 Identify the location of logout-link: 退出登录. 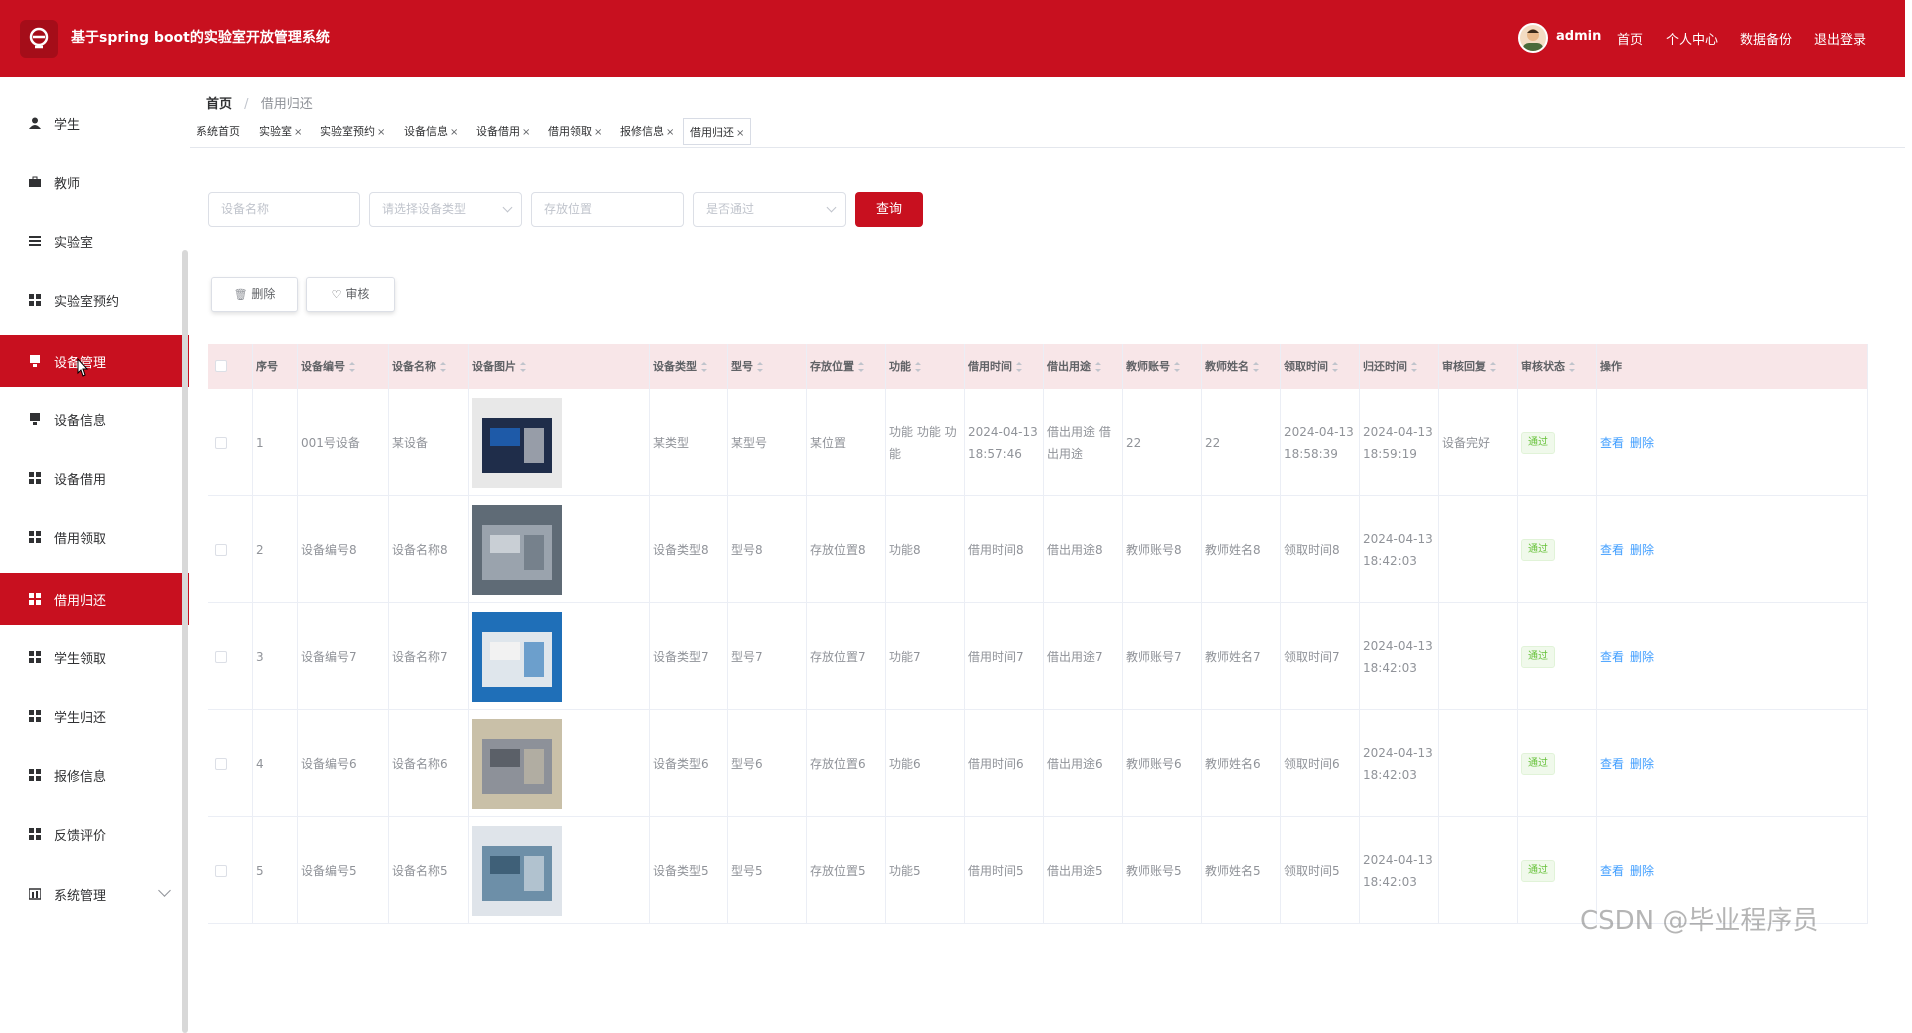
(1840, 38).